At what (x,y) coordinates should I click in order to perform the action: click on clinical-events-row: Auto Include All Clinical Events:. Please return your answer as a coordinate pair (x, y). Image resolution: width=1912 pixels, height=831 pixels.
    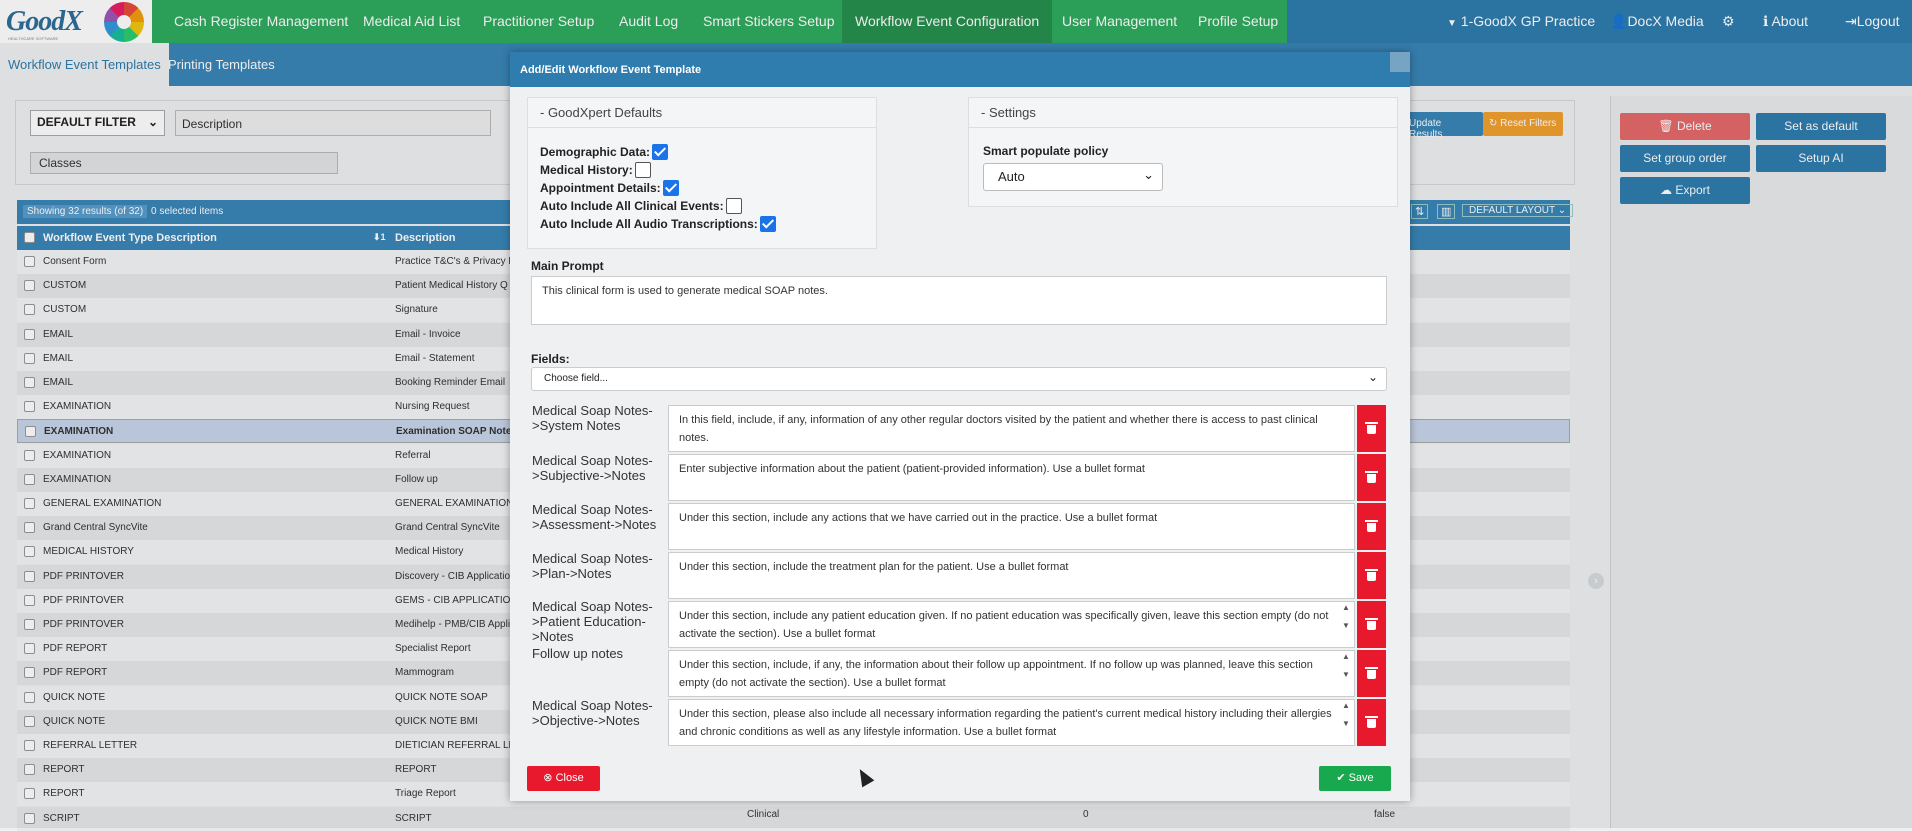
    Looking at the image, I should click on (641, 206).